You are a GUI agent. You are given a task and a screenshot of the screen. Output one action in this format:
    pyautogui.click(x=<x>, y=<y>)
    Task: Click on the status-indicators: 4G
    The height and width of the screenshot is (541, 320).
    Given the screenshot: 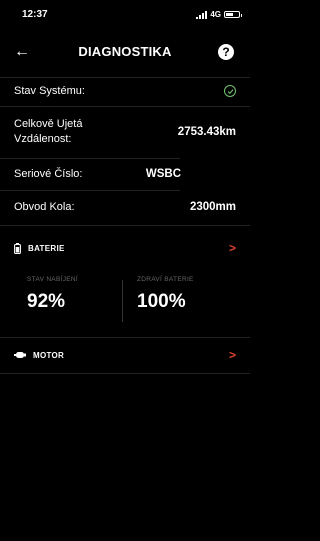 What is the action you would take?
    pyautogui.click(x=219, y=14)
    